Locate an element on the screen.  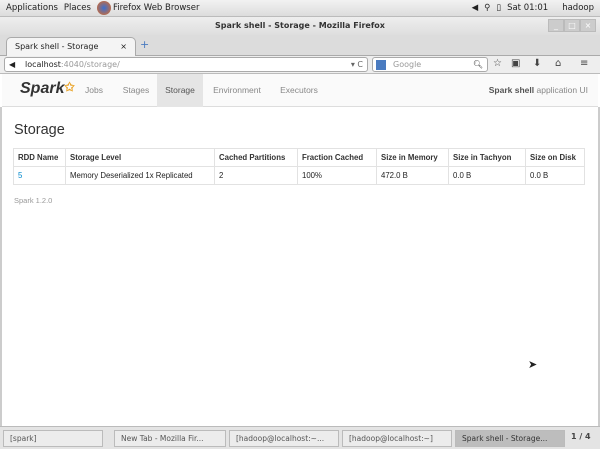
column-header: Size on Disk is located at coordinates (555, 157).